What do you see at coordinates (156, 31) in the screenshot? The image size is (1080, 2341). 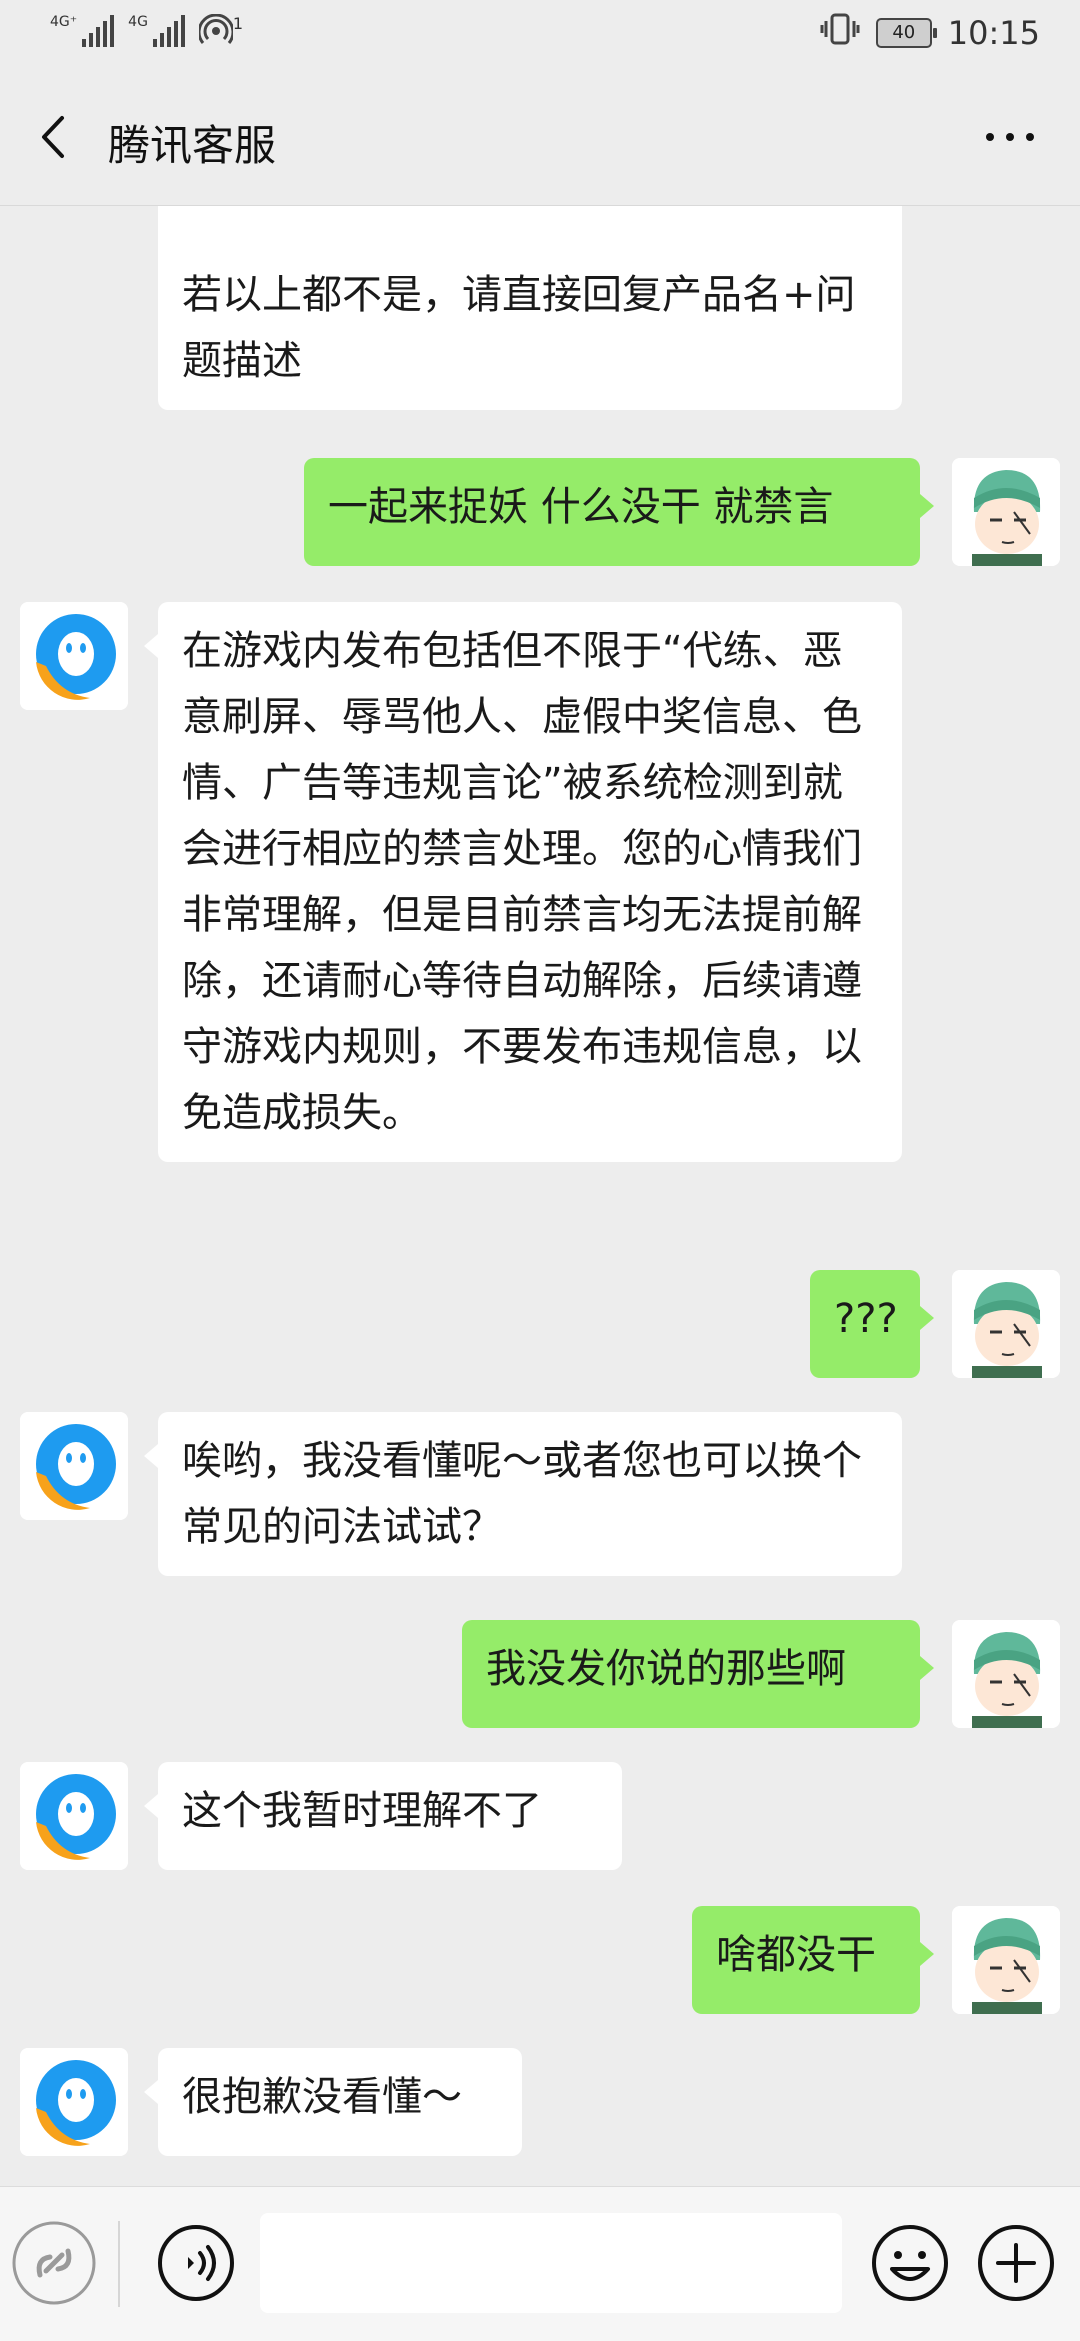 I see `signal-icon-2: 4G` at bounding box center [156, 31].